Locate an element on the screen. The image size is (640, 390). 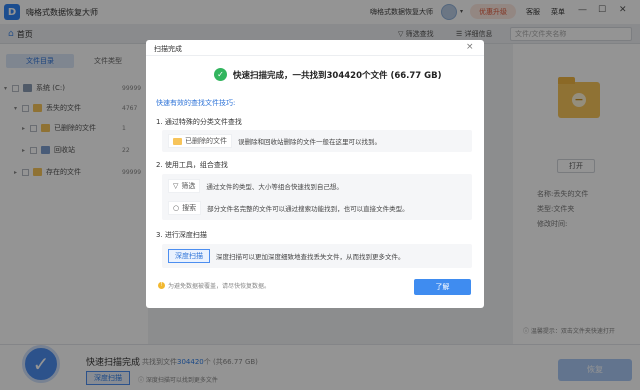
filter-chip: ▽ 筛选 is located at coordinates (184, 186).